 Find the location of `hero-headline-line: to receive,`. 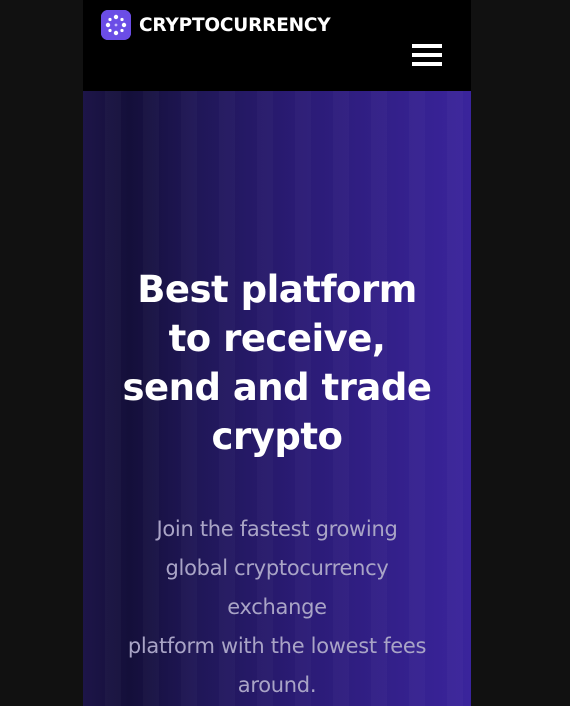

hero-headline-line: to receive, is located at coordinates (277, 338).